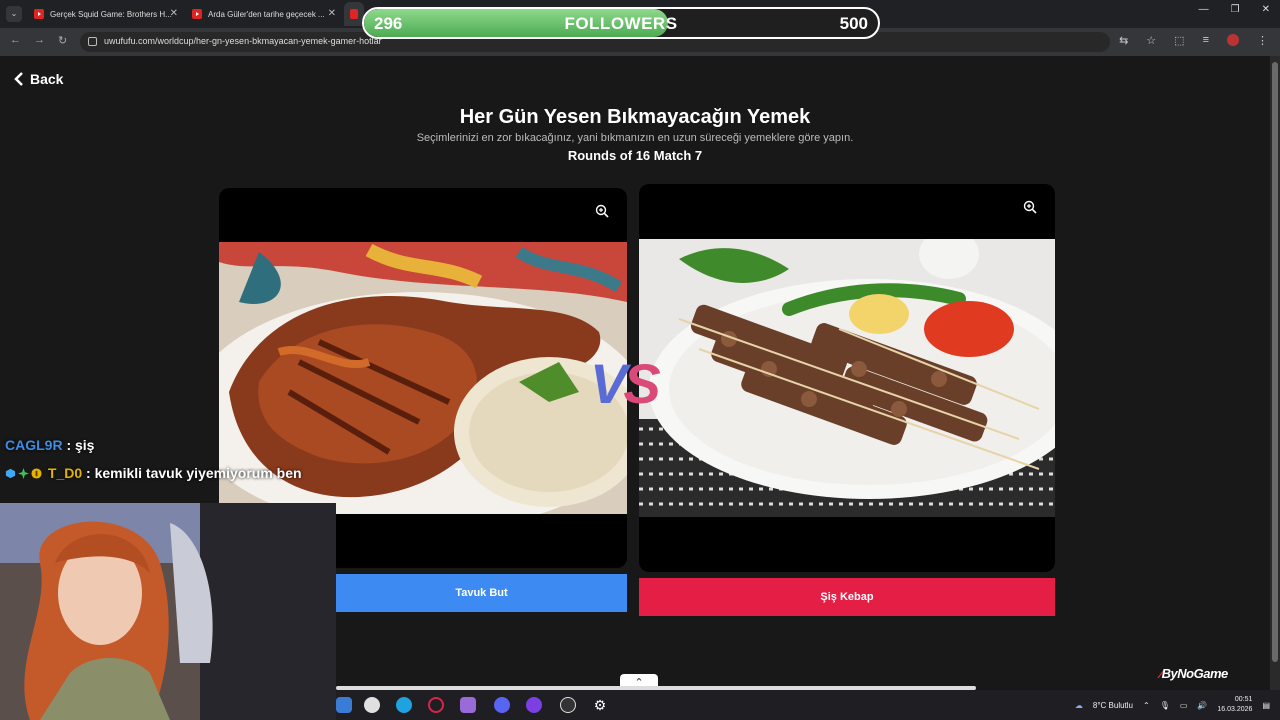 The width and height of the screenshot is (1280, 720). Describe the element at coordinates (1184, 705) in the screenshot. I see `network-icon: ▭` at that location.